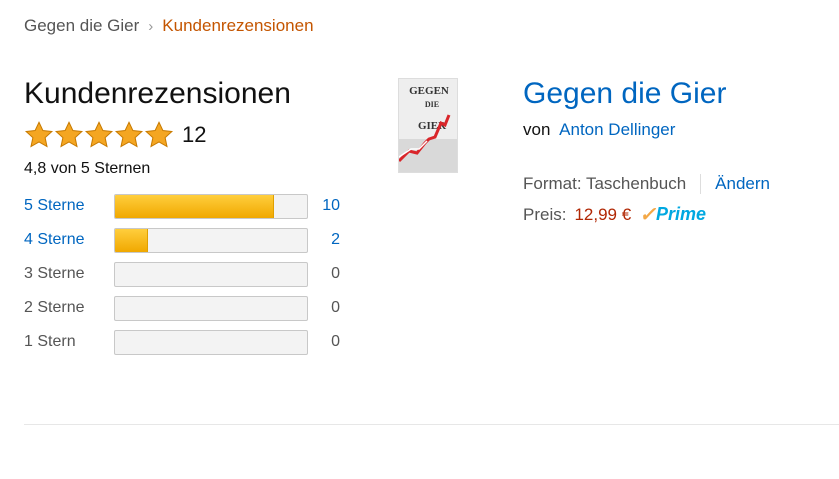  I want to click on histogram-row: 3 Sterne 0, so click(189, 274).